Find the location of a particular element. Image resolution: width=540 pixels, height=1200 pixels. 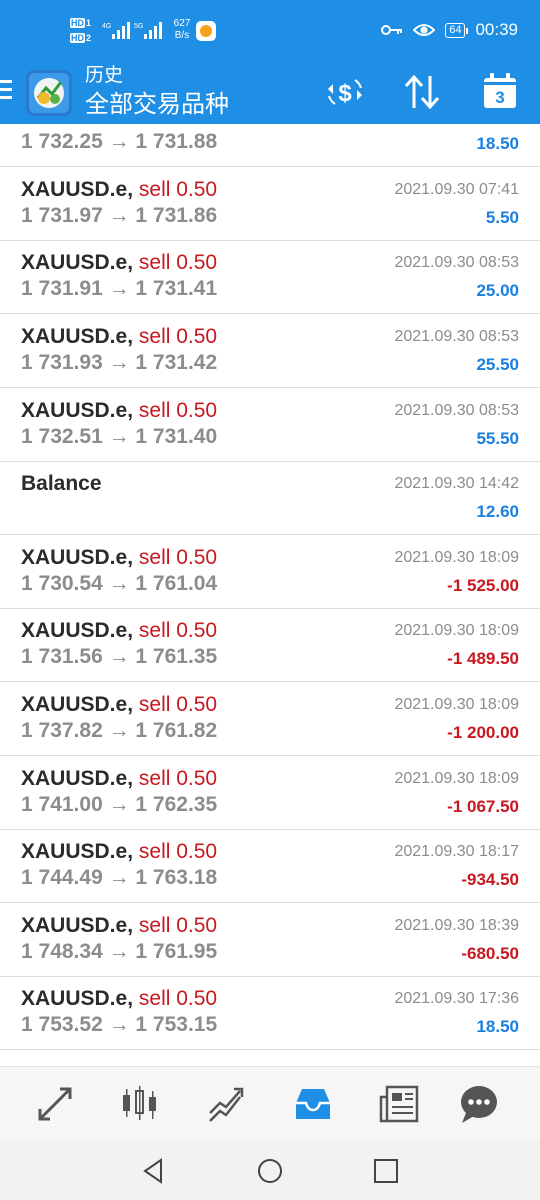

battery-icon: 64 is located at coordinates (457, 30).